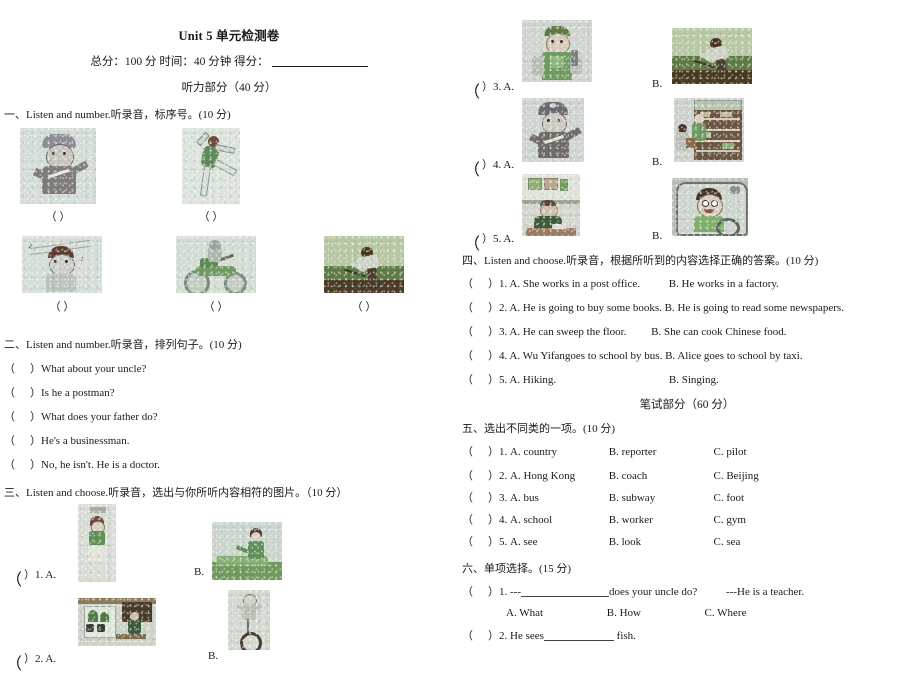  I want to click on section-5-row-1-option-c: C. pilot, so click(730, 452).